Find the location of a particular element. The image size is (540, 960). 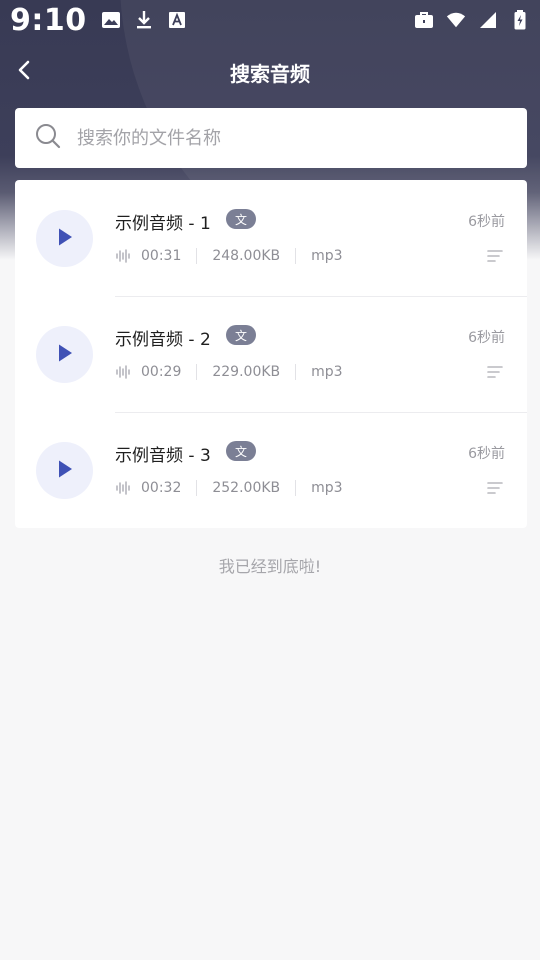

audio-meta: 00:32 252.00KB mp3 is located at coordinates (229, 488).